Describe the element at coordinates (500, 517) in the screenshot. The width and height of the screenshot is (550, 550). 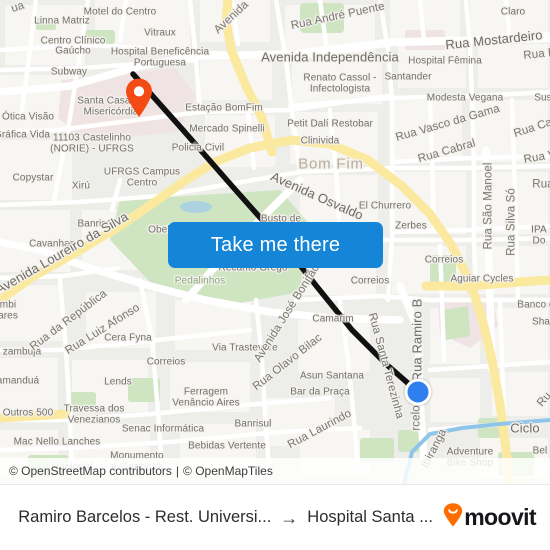
I see `moovit-wordmark: moovit` at that location.